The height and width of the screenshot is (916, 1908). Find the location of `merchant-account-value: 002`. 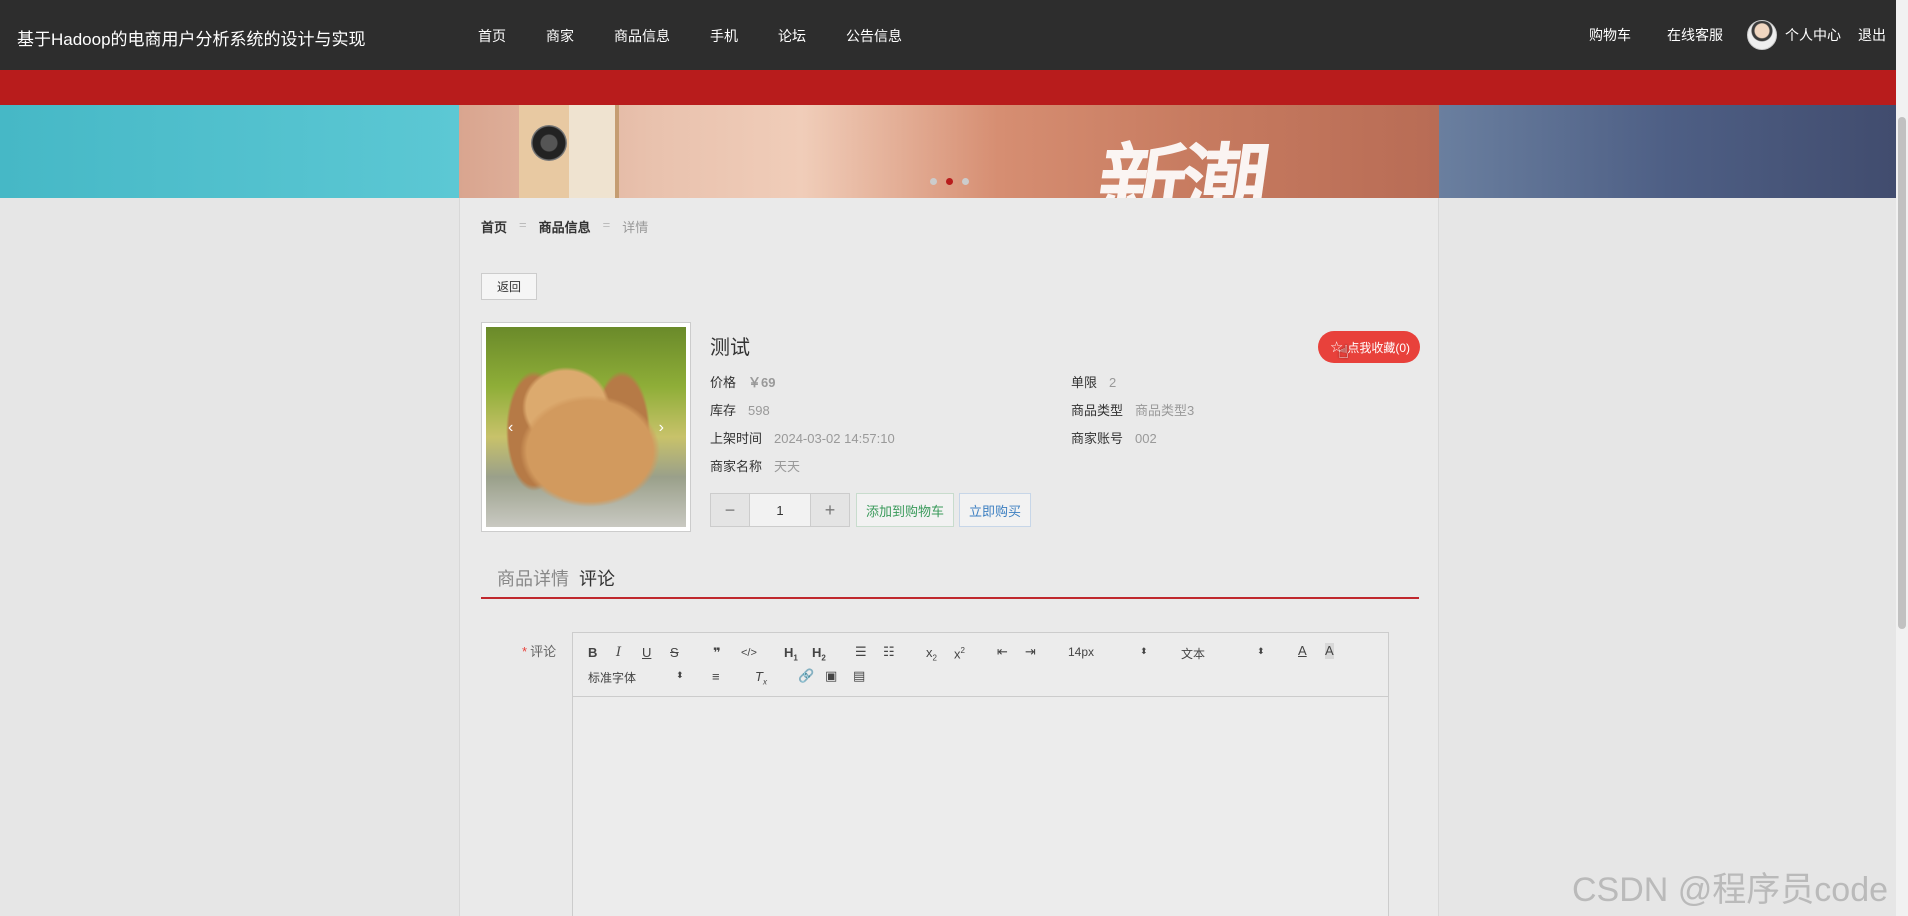

merchant-account-value: 002 is located at coordinates (1146, 438).